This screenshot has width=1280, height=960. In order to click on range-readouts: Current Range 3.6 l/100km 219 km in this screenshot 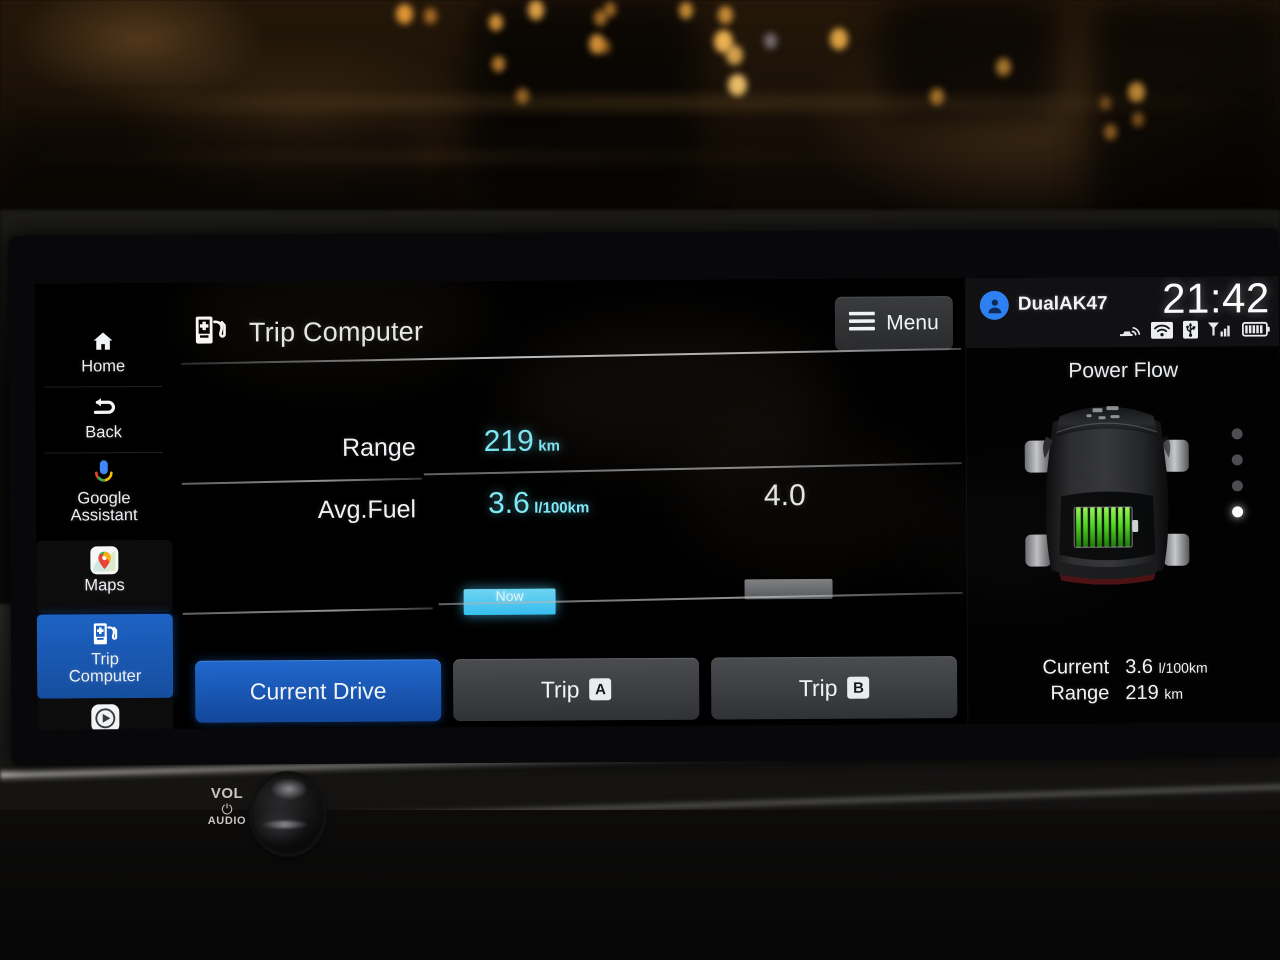, I will do `click(1124, 680)`.